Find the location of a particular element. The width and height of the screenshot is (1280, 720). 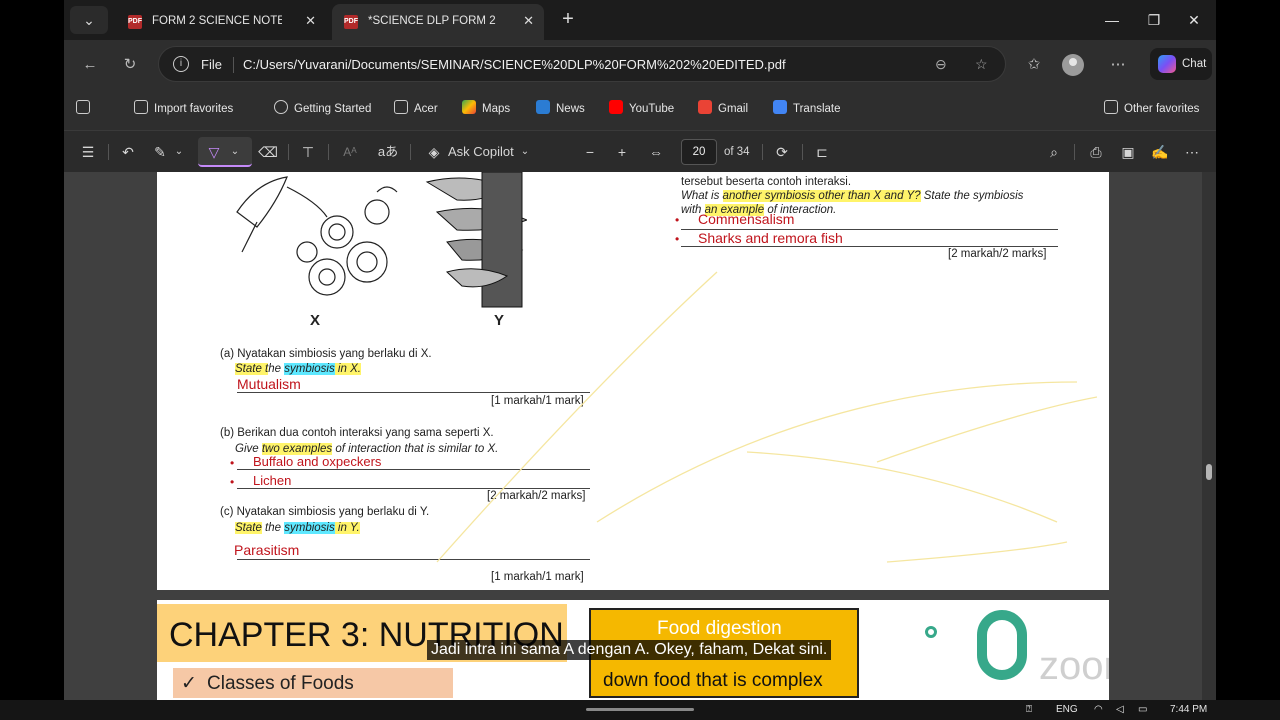

close-window-button: ✕ is located at coordinates (1194, 20).